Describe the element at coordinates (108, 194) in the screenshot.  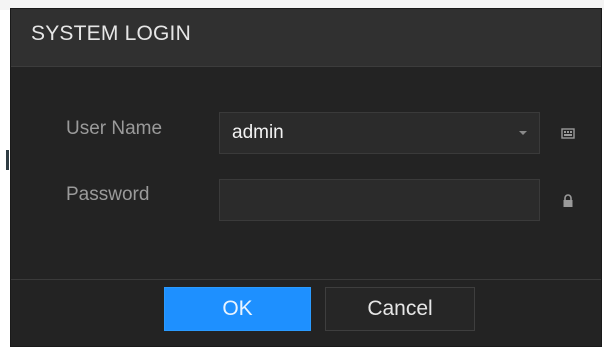
I see `password-label: Password` at that location.